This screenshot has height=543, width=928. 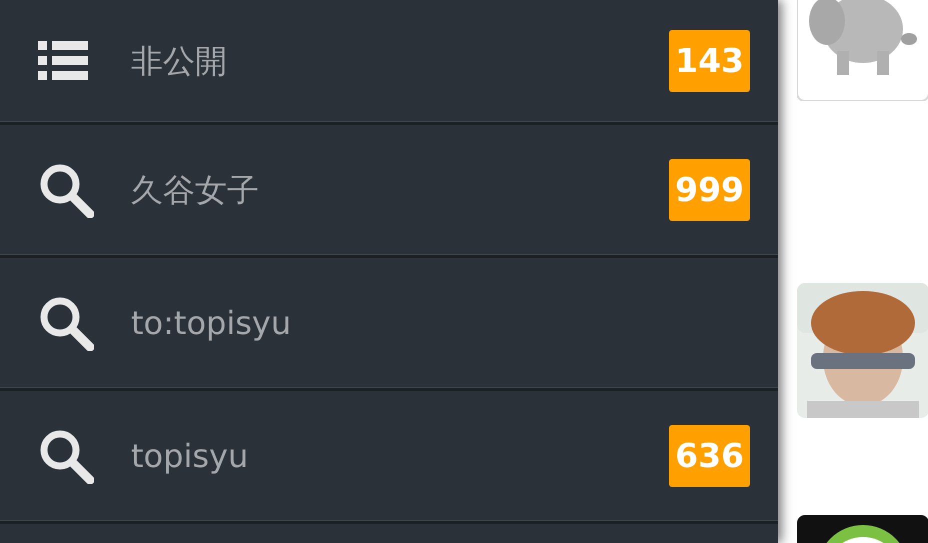 I want to click on count-badge: 636, so click(x=709, y=456).